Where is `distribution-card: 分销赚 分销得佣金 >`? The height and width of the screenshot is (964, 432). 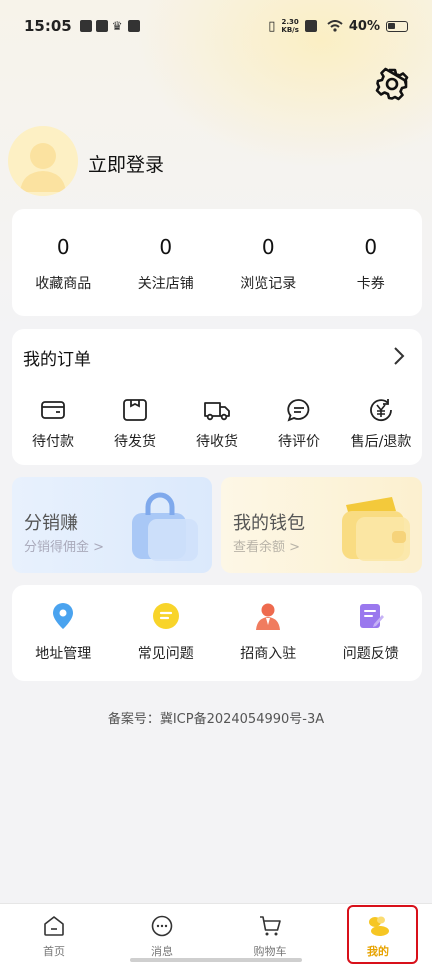 distribution-card: 分销赚 分销得佣金 > is located at coordinates (112, 525).